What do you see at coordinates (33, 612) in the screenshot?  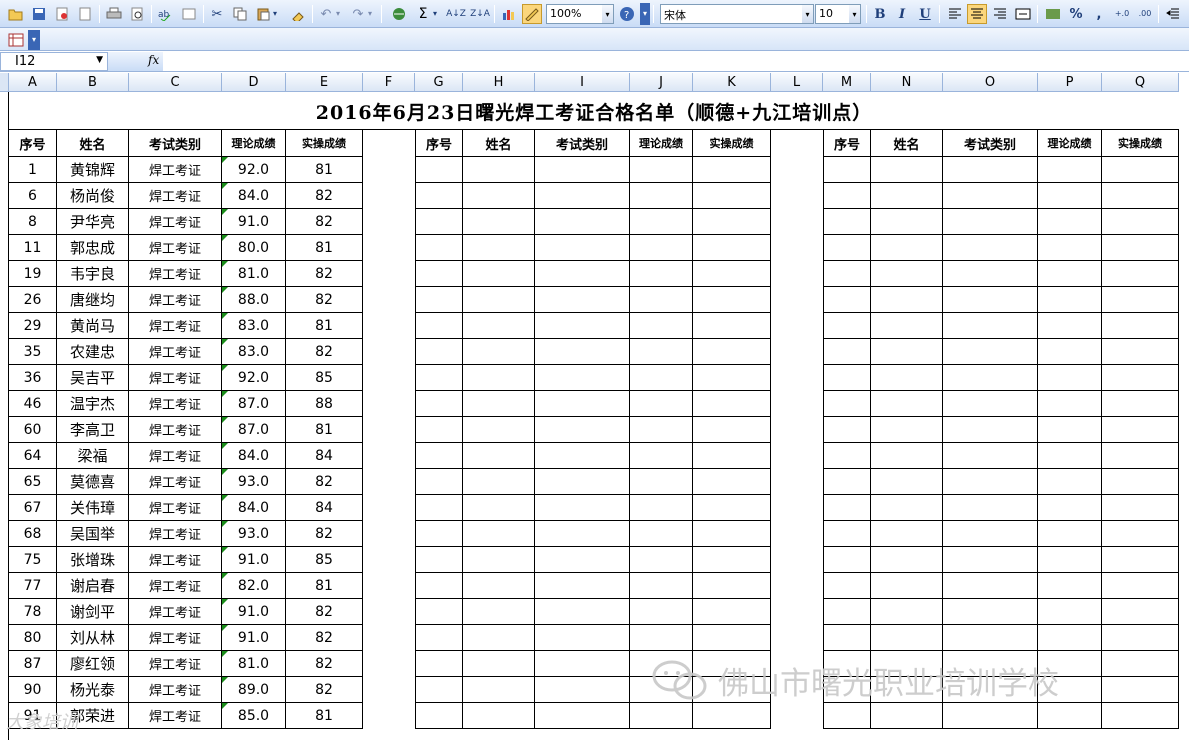 I see `cell-no: 78` at bounding box center [33, 612].